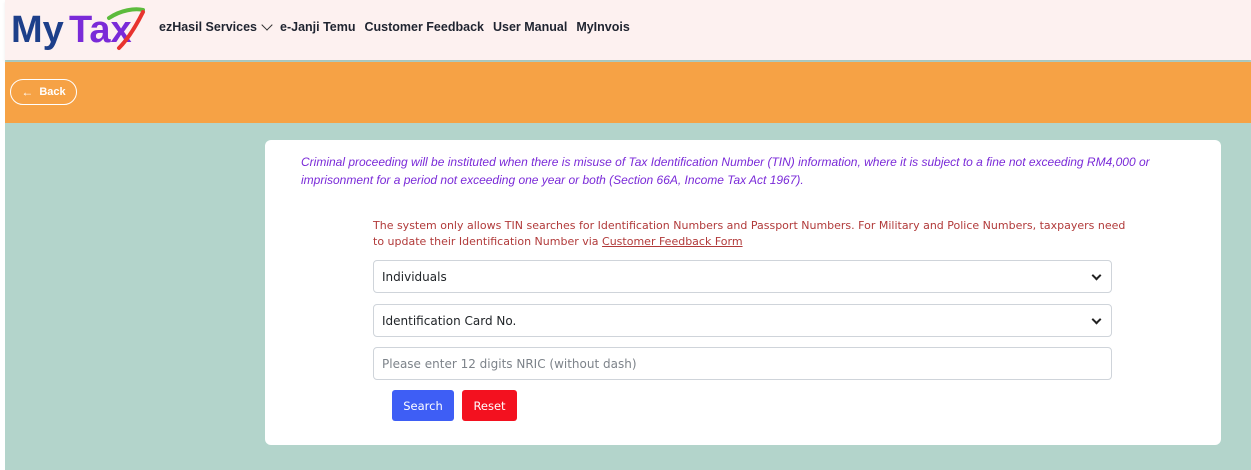  What do you see at coordinates (317, 27) in the screenshot?
I see `nav-e-janji-temu: e-Janji Temu` at bounding box center [317, 27].